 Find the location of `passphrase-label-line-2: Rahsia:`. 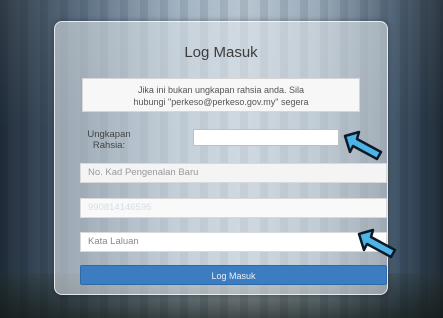

passphrase-label-line-2: Rahsia: is located at coordinates (109, 145).